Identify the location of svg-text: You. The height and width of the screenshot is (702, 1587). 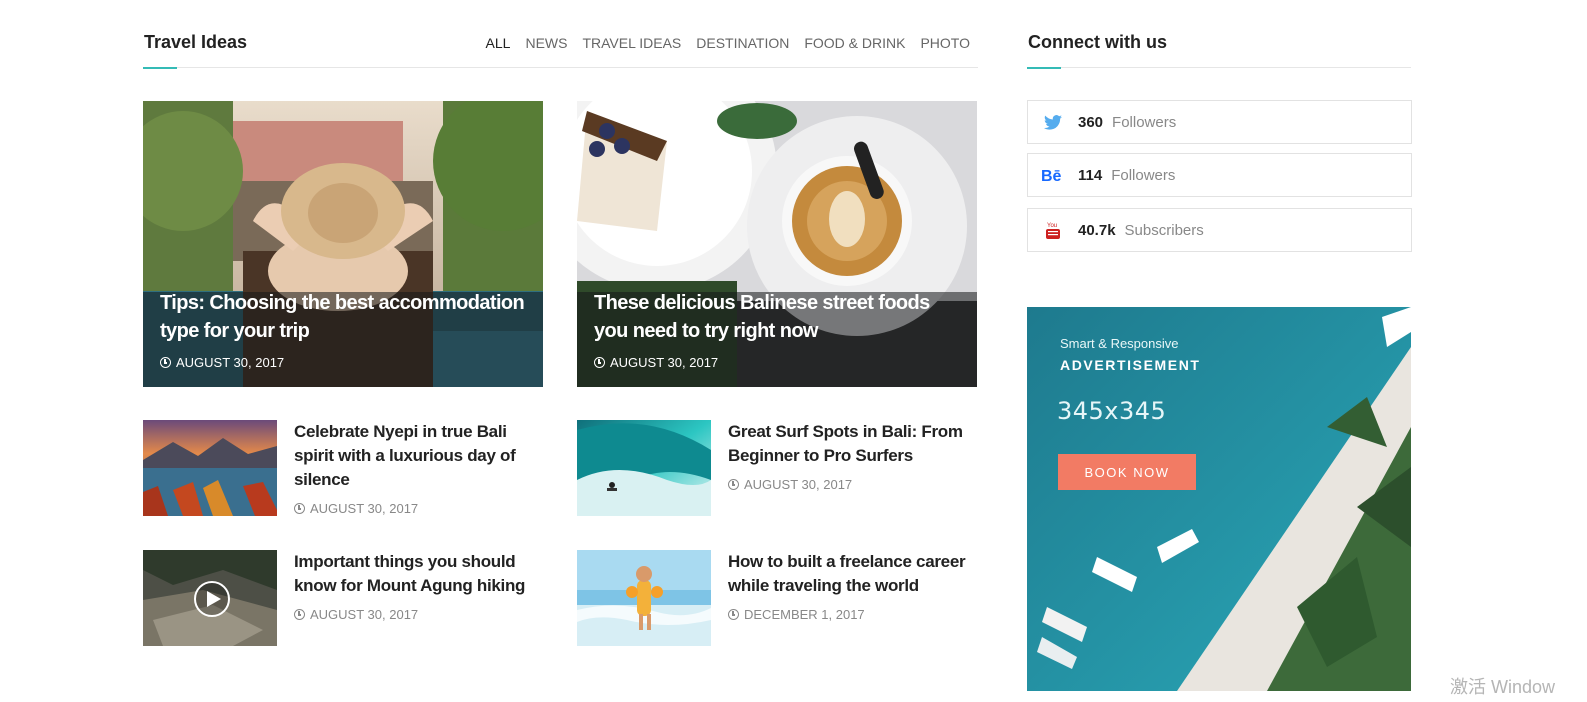
(1052, 226).